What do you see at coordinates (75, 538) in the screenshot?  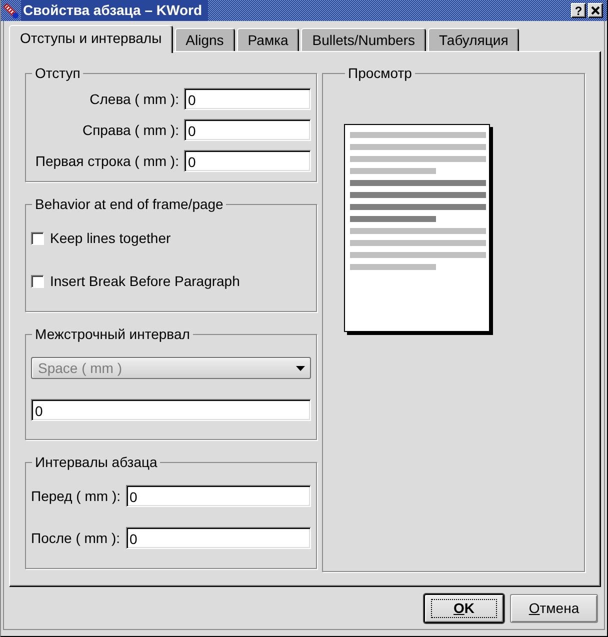 I see `field-label: После ( mm ):` at bounding box center [75, 538].